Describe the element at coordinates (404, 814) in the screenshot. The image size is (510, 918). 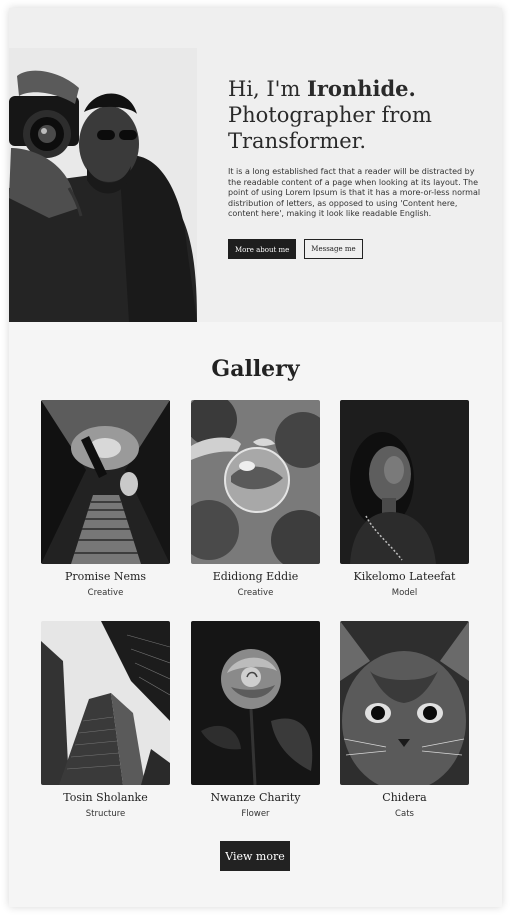
I see `gallery-item-role: Cats` at that location.